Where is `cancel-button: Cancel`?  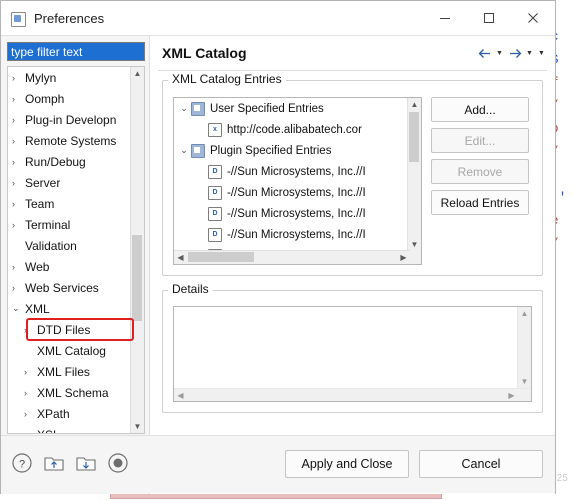 cancel-button: Cancel is located at coordinates (481, 464).